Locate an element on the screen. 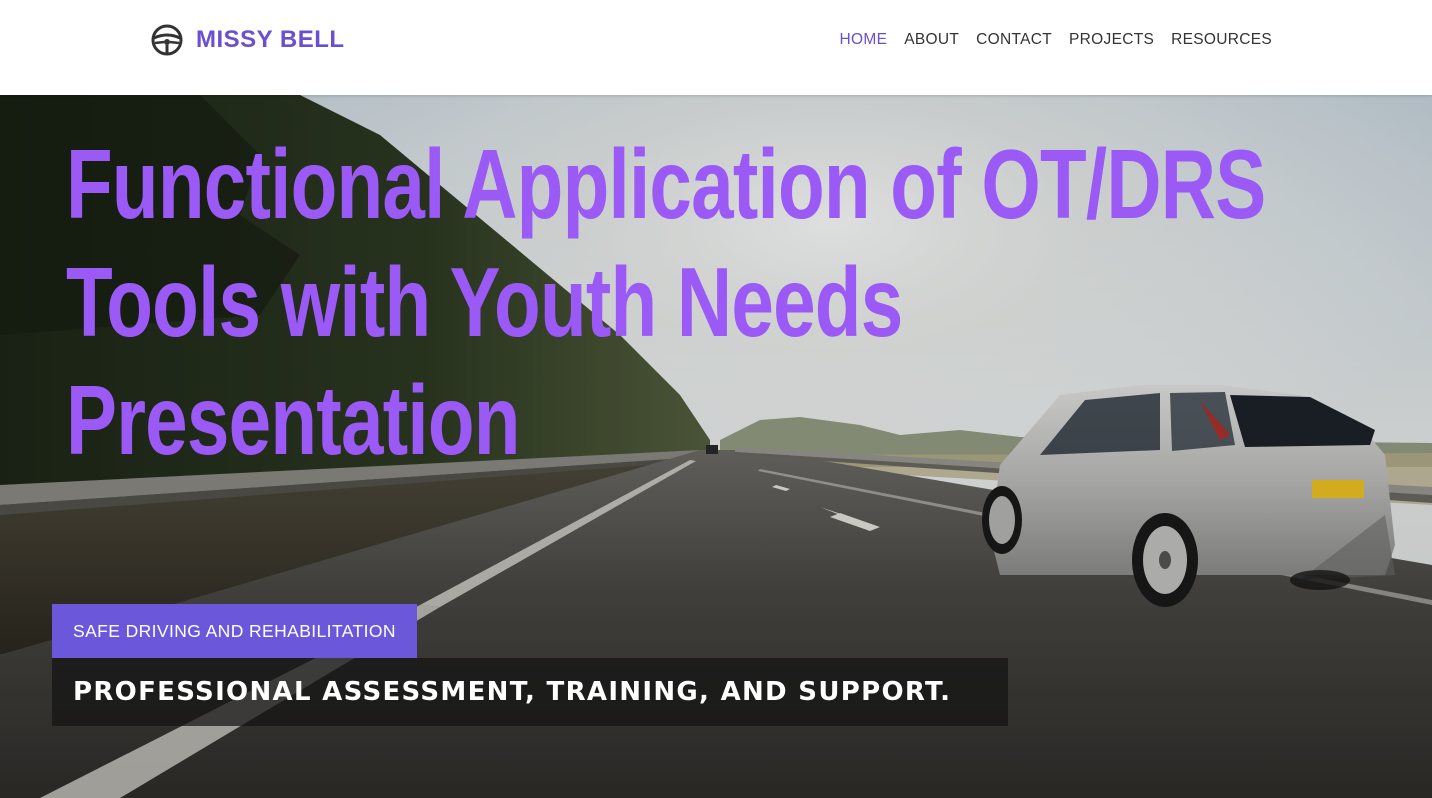 This screenshot has width=1432, height=798. main-nav: HOME ABOUT CONTACT PROJECTS RESOURCES is located at coordinates (1056, 40).